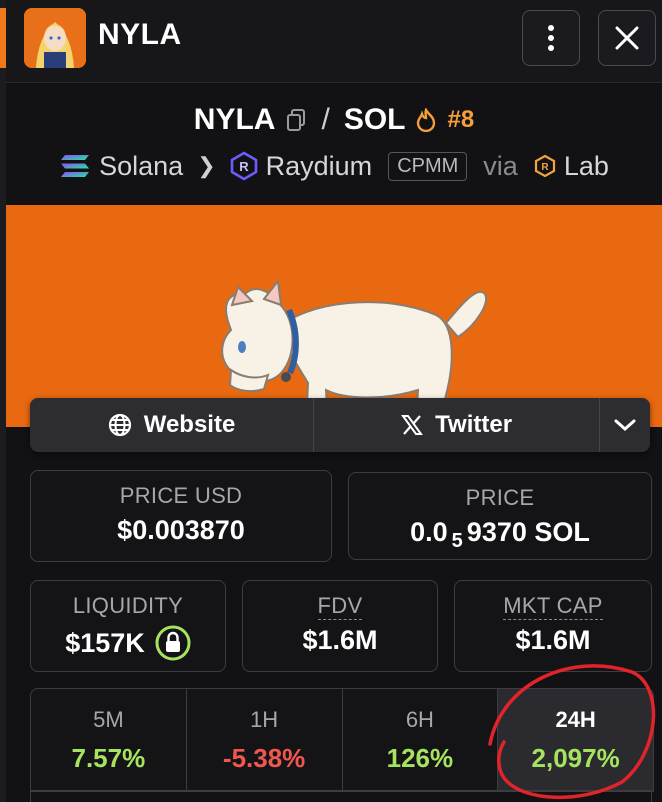 This screenshot has height=802, width=662. What do you see at coordinates (341, 796) in the screenshot?
I see `panel-bottom-edge` at bounding box center [341, 796].